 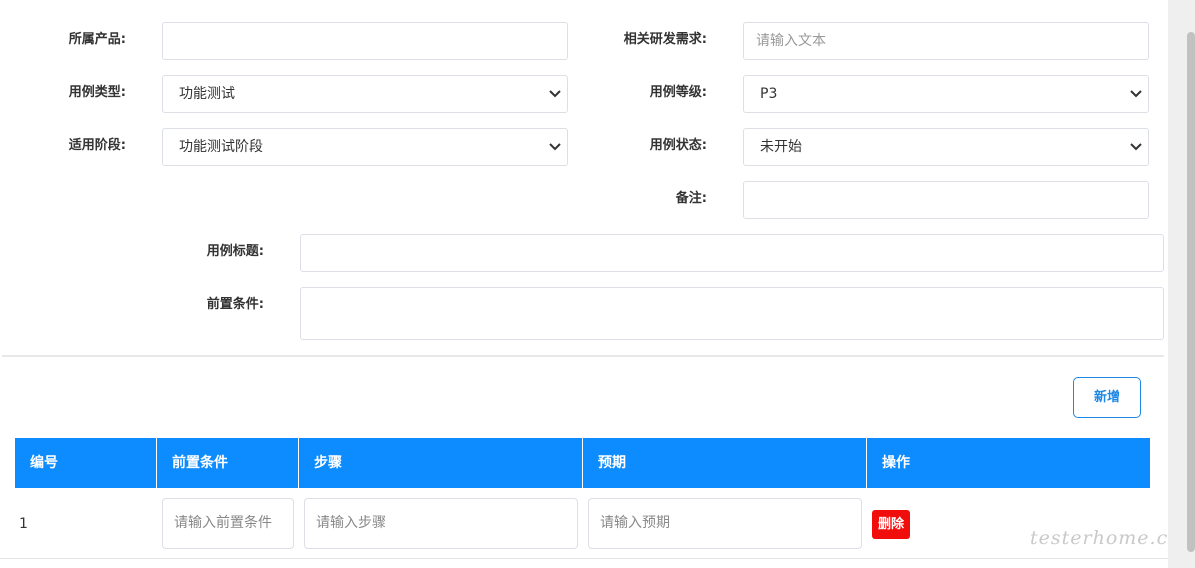 What do you see at coordinates (725, 523) in the screenshot?
I see `row-expected-input: 请输入预期` at bounding box center [725, 523].